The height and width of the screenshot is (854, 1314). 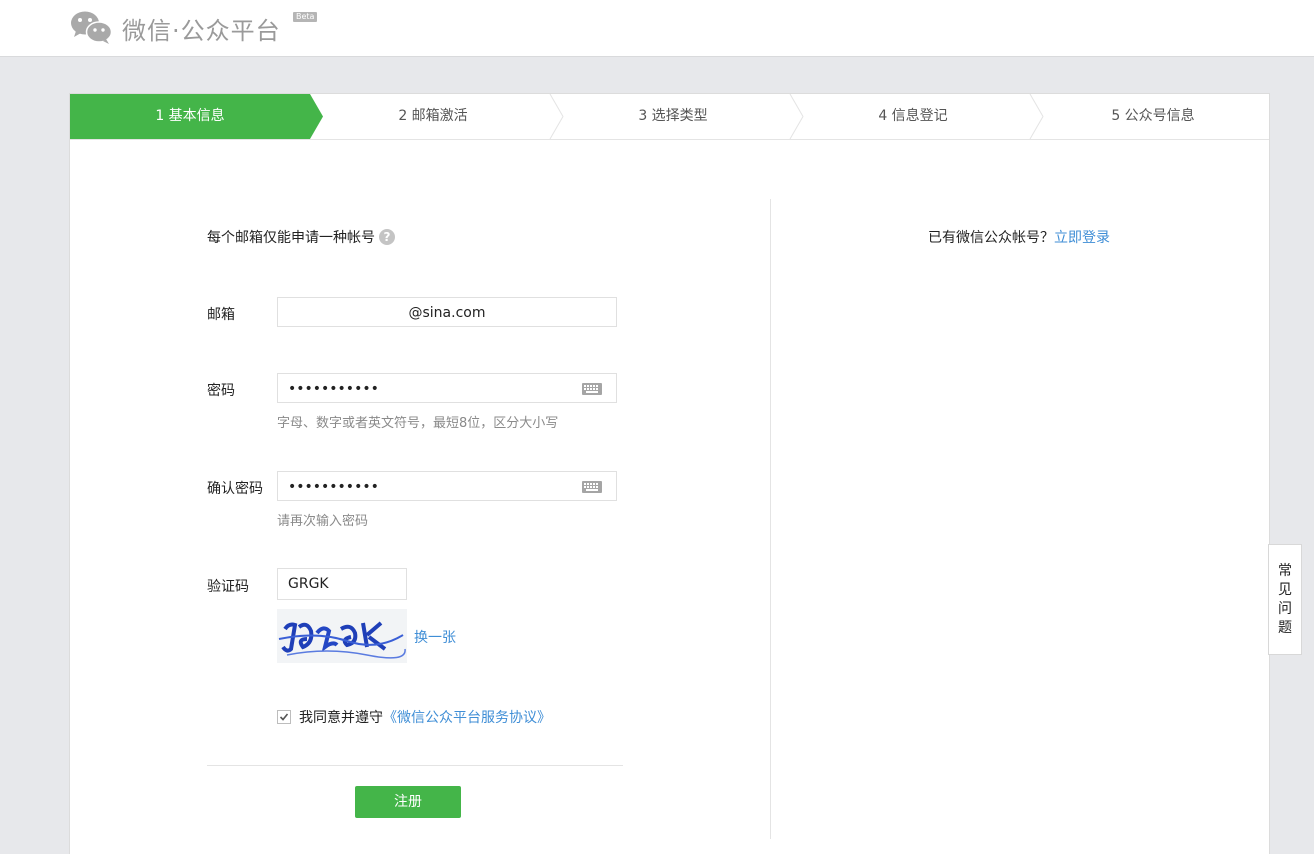 I want to click on check-icon, so click(x=284, y=717).